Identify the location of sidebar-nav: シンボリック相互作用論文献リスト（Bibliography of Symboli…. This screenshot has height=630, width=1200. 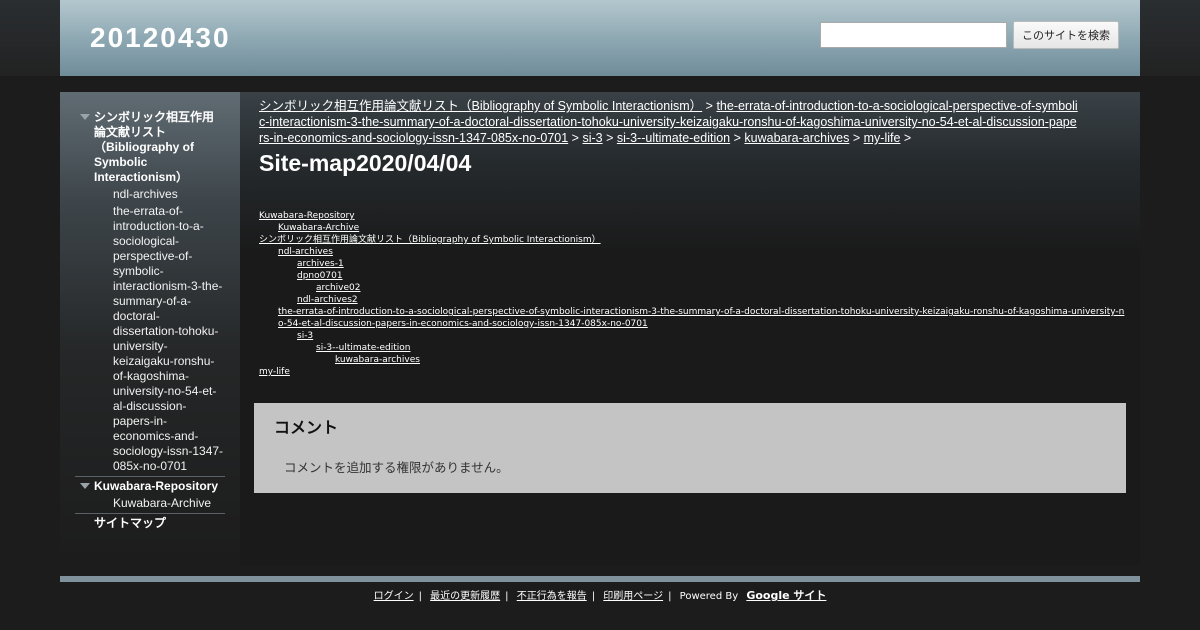
(150, 320).